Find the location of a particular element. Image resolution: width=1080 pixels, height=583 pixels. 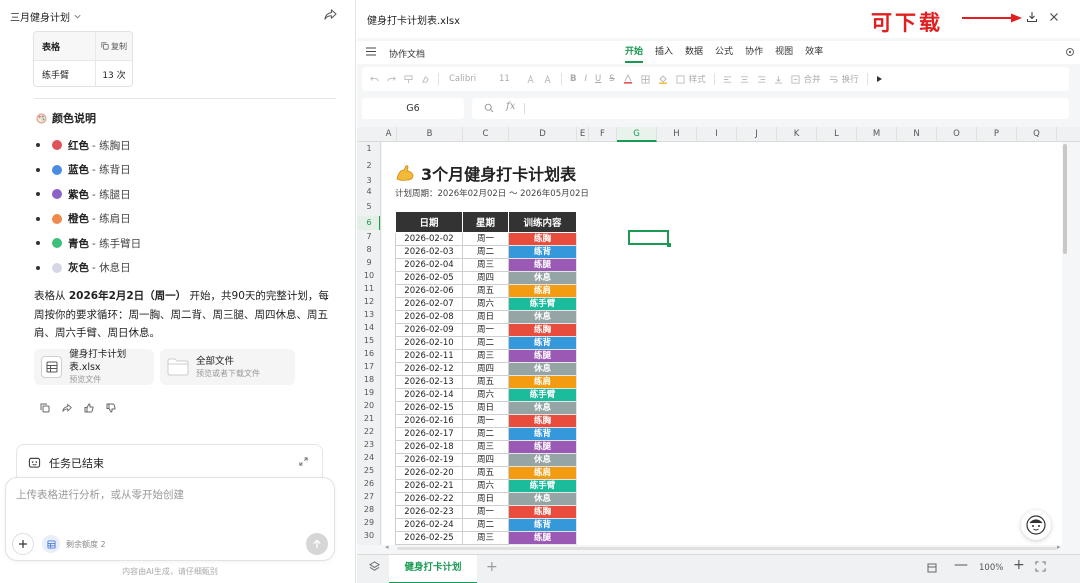

exercise-cell: 练手臂 is located at coordinates (542, 486).